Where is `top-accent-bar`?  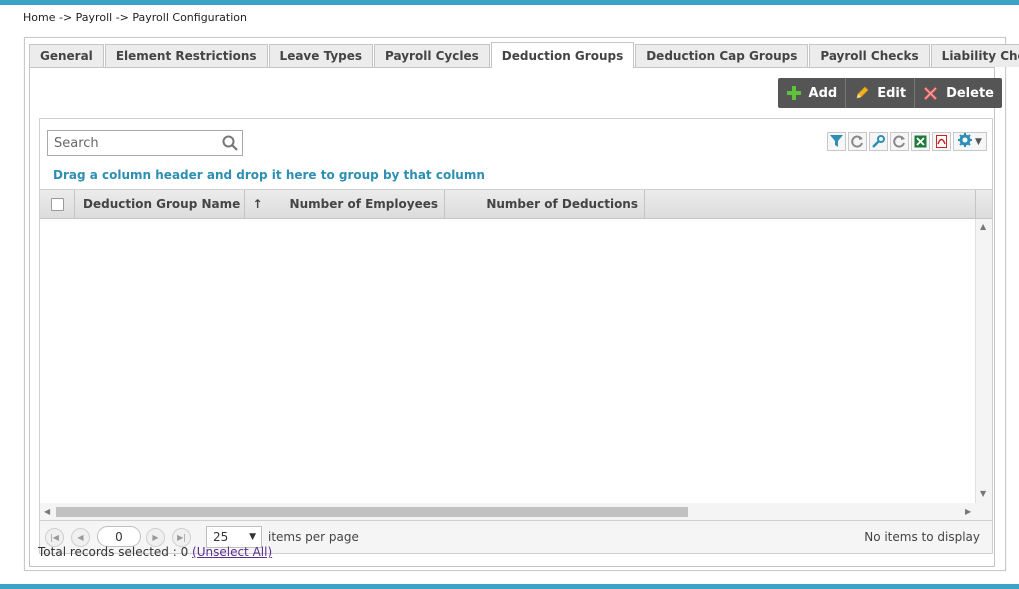
top-accent-bar is located at coordinates (509, 2).